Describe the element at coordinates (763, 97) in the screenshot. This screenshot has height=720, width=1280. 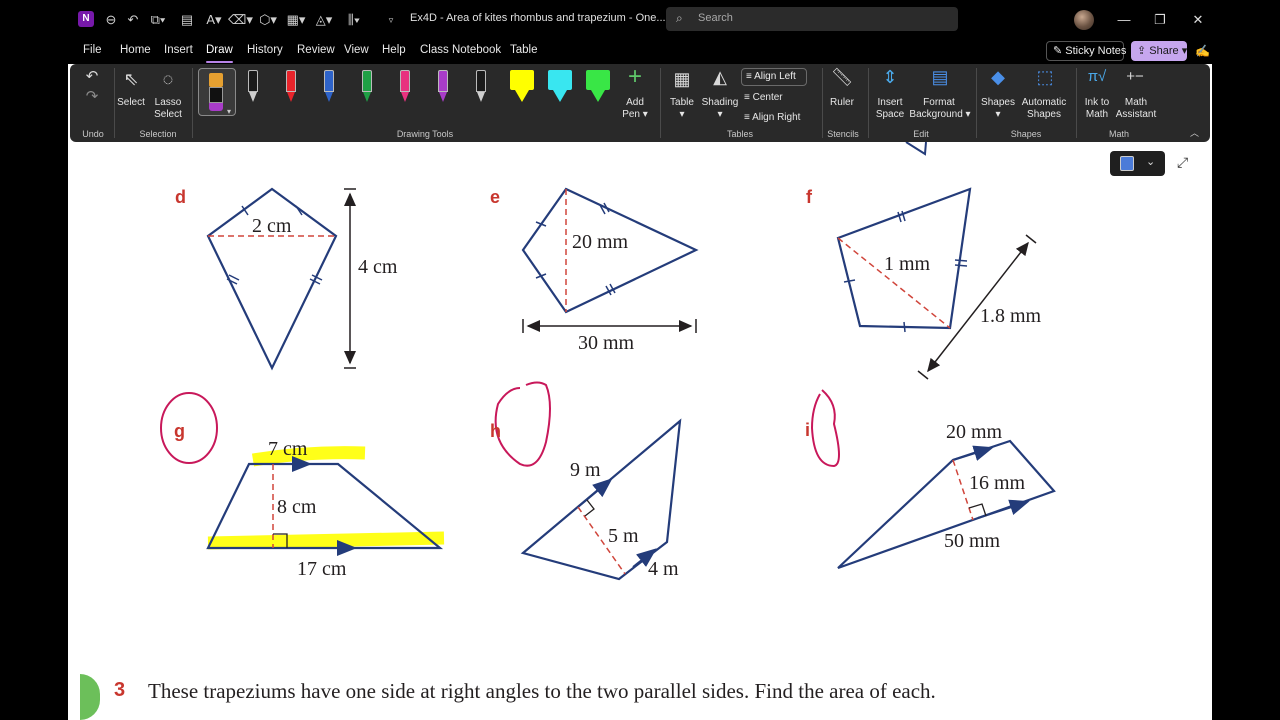
I see `center-button: ≡ Center` at that location.